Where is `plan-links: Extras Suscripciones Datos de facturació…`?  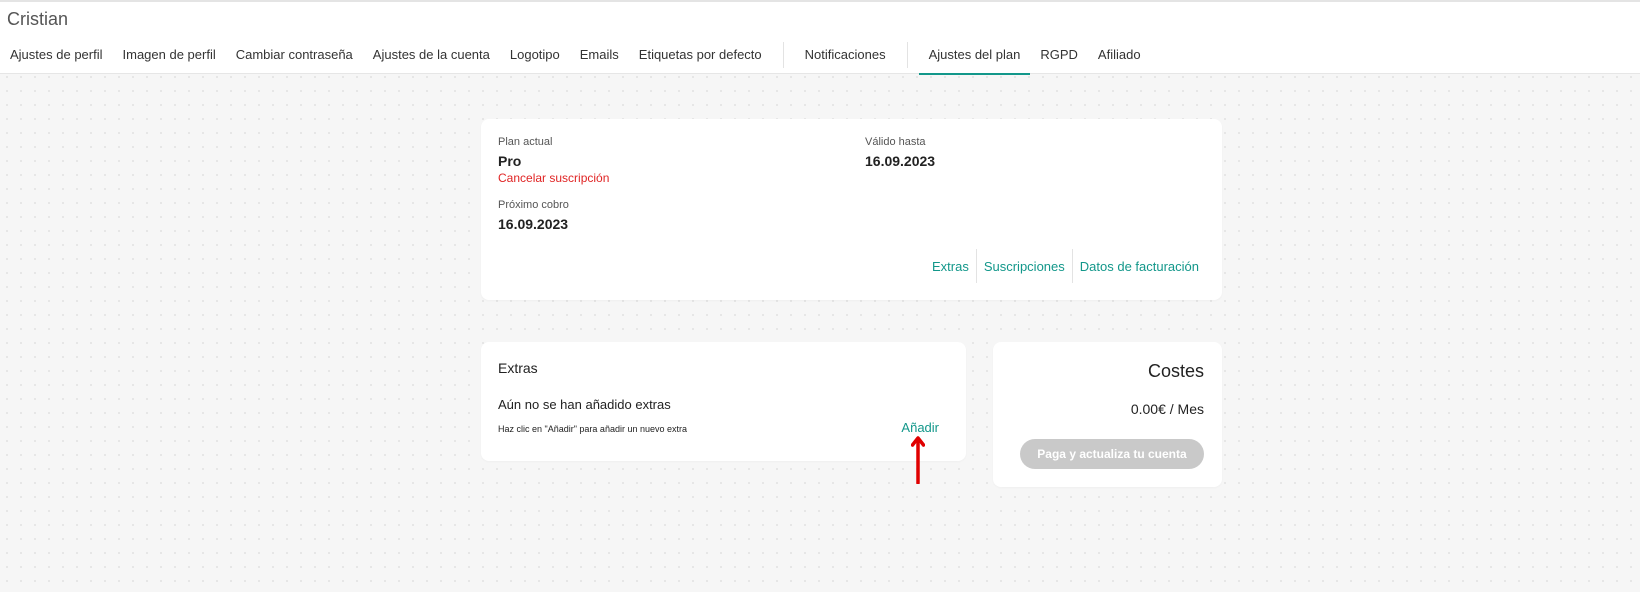
plan-links: Extras Suscripciones Datos de facturació… is located at coordinates (1065, 266).